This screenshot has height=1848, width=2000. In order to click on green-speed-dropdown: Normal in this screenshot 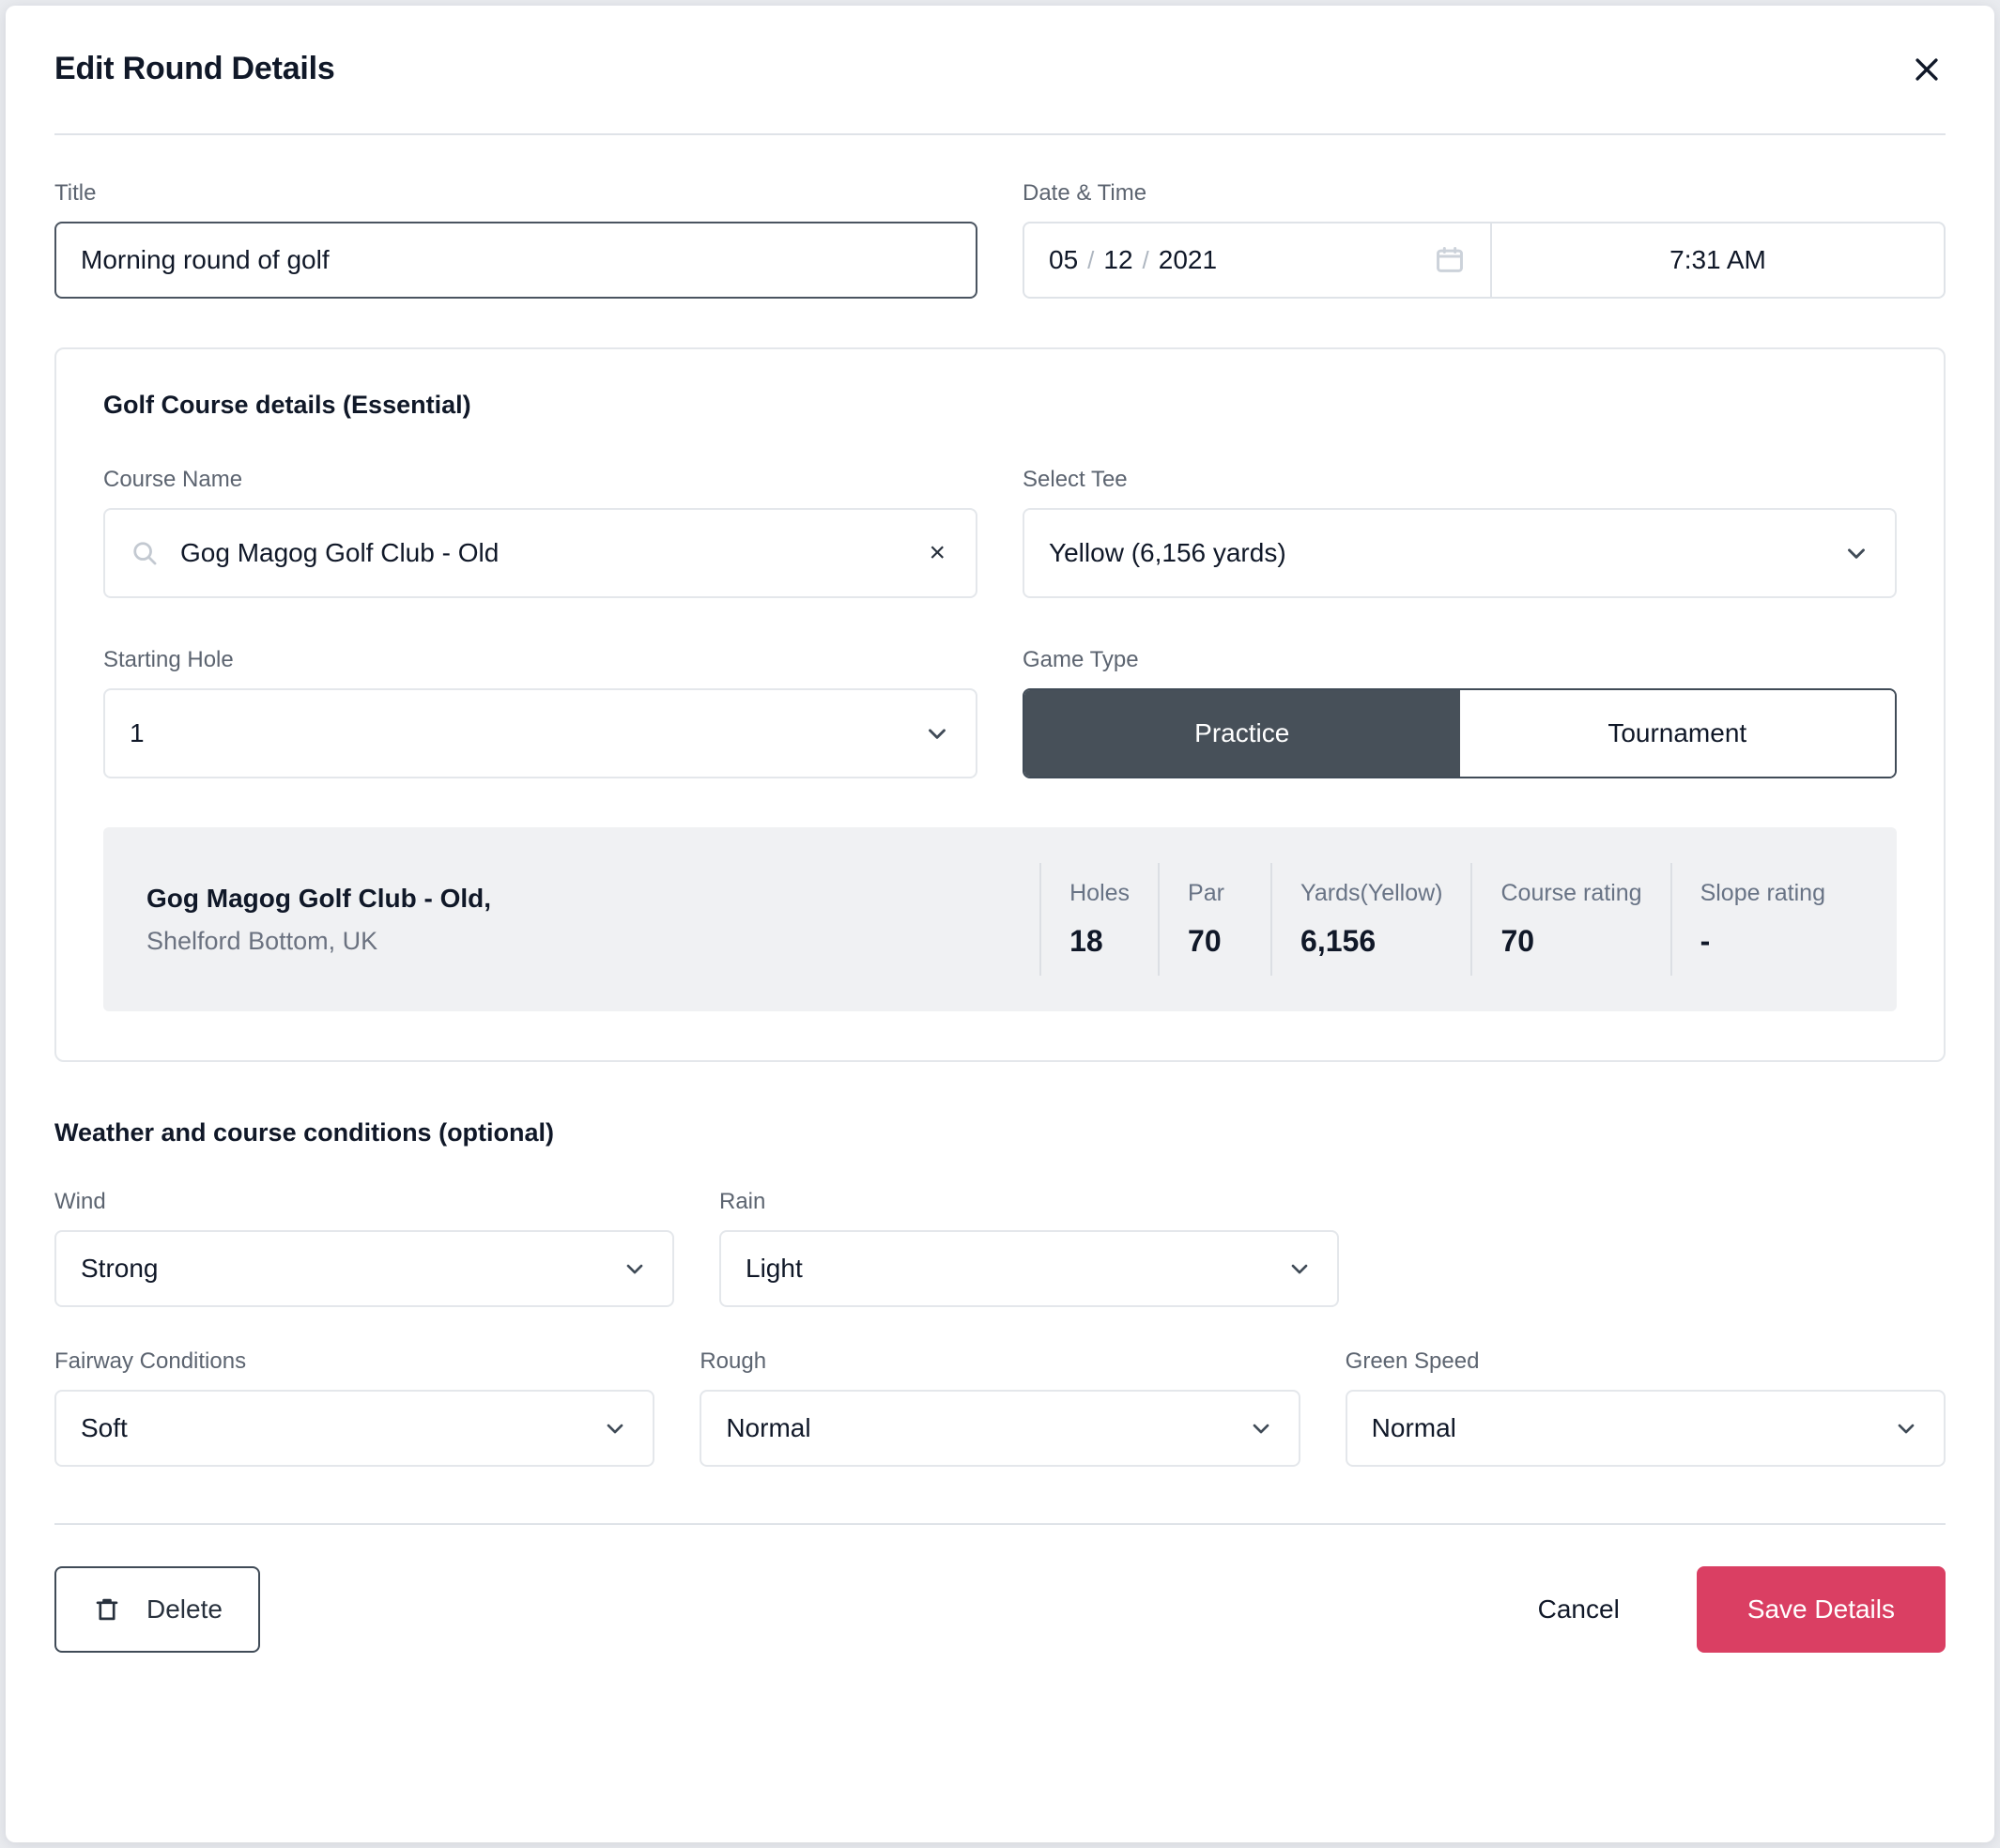, I will do `click(1645, 1428)`.